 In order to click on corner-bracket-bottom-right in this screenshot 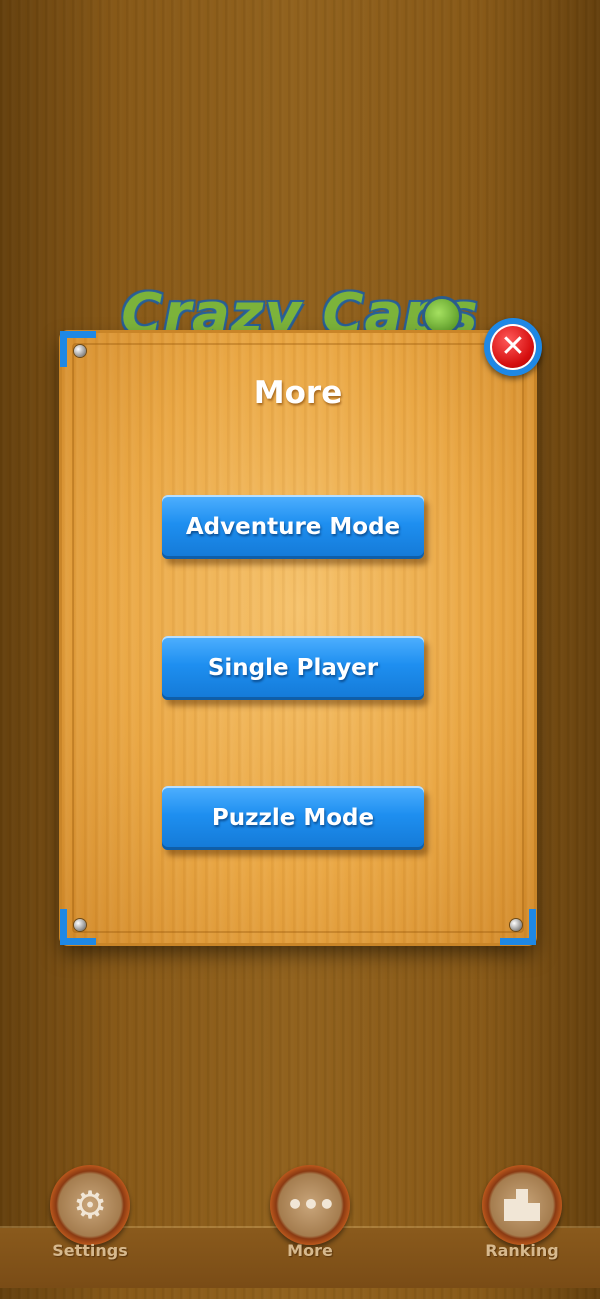, I will do `click(518, 927)`.